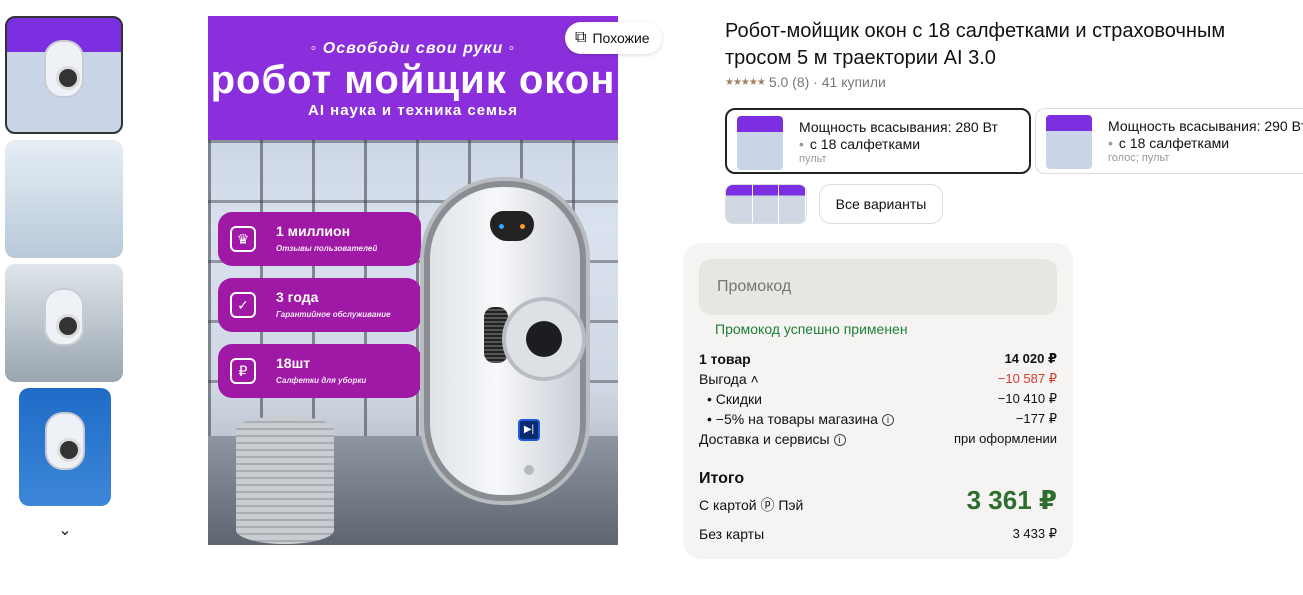 The height and width of the screenshot is (595, 1303). What do you see at coordinates (65, 529) in the screenshot?
I see `chevron-down-icon: ⌄` at bounding box center [65, 529].